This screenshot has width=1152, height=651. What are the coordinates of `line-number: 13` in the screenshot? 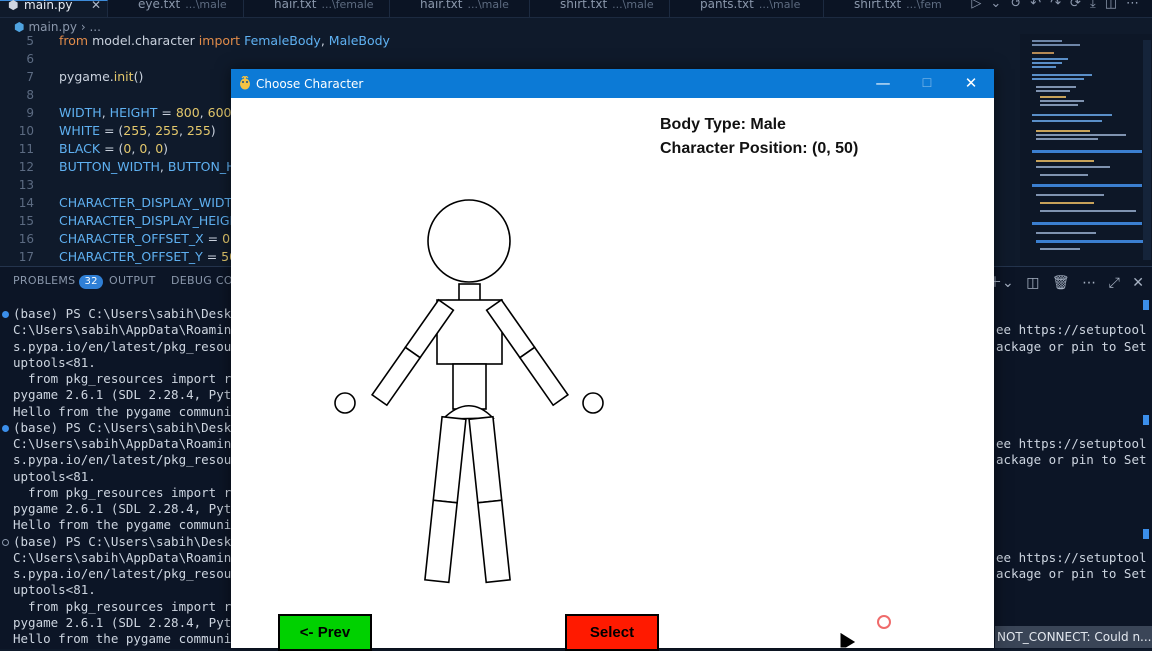 It's located at (26, 185).